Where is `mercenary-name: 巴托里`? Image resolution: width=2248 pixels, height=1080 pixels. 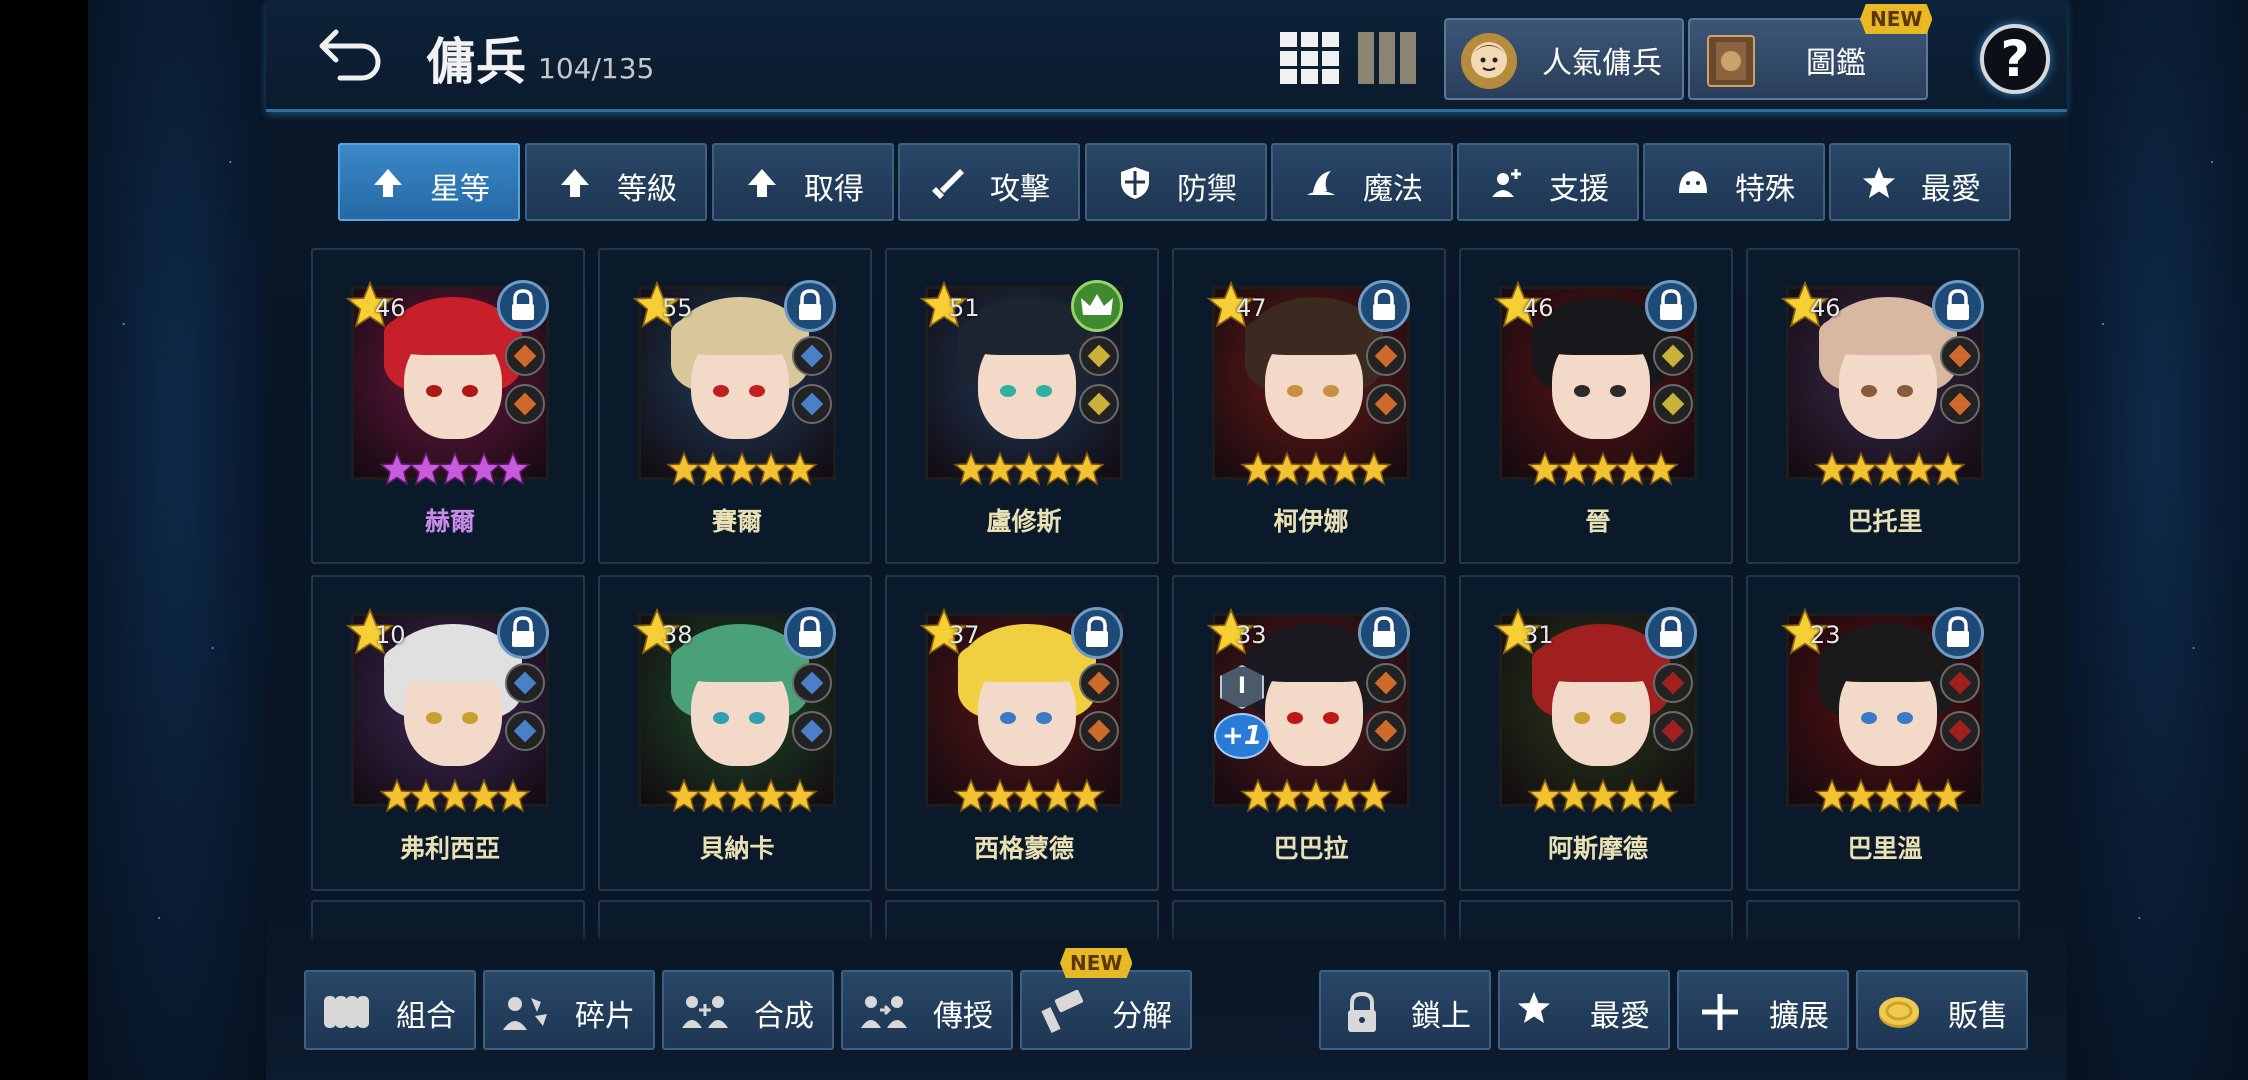
mercenary-name: 巴托里 is located at coordinates (1885, 521).